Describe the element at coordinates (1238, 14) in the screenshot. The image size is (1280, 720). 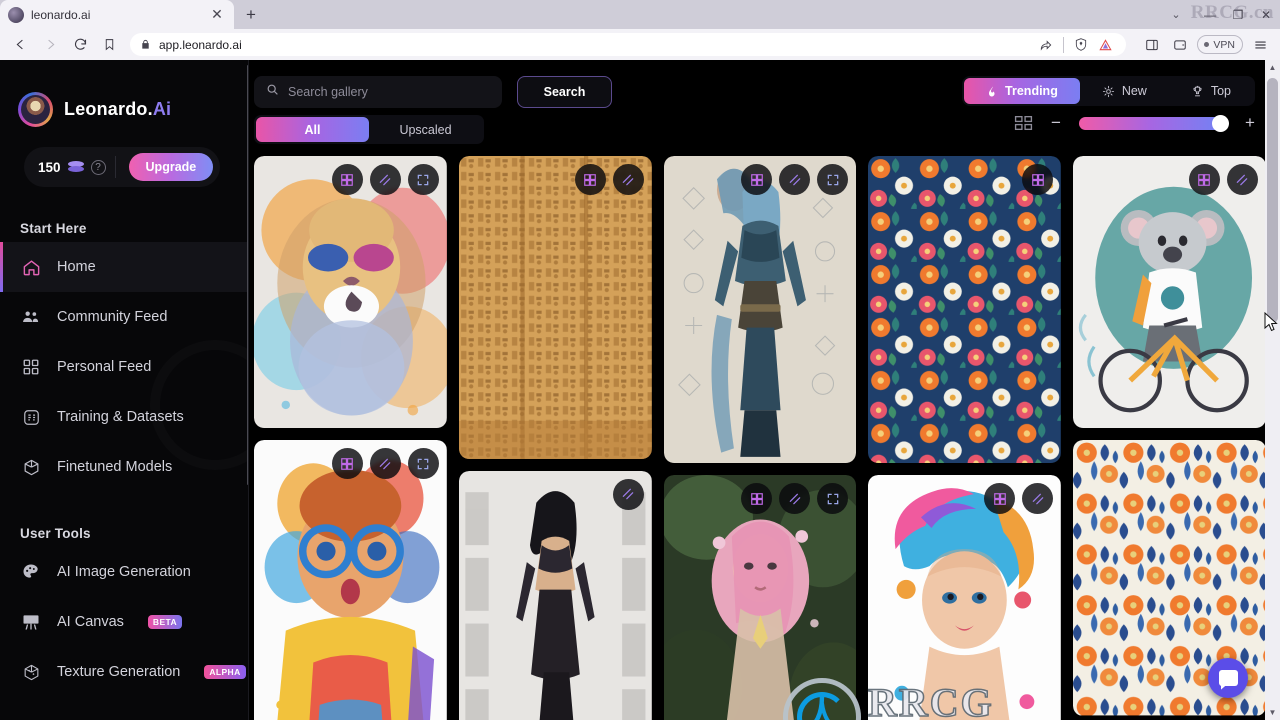
I see `window-maximize-button: ❐` at that location.